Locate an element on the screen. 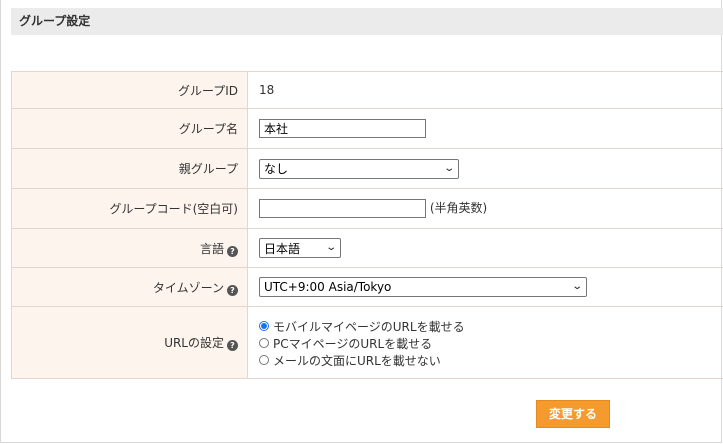 This screenshot has height=444, width=723. url-option-pc: PCマイページのURLを載せる is located at coordinates (491, 343).